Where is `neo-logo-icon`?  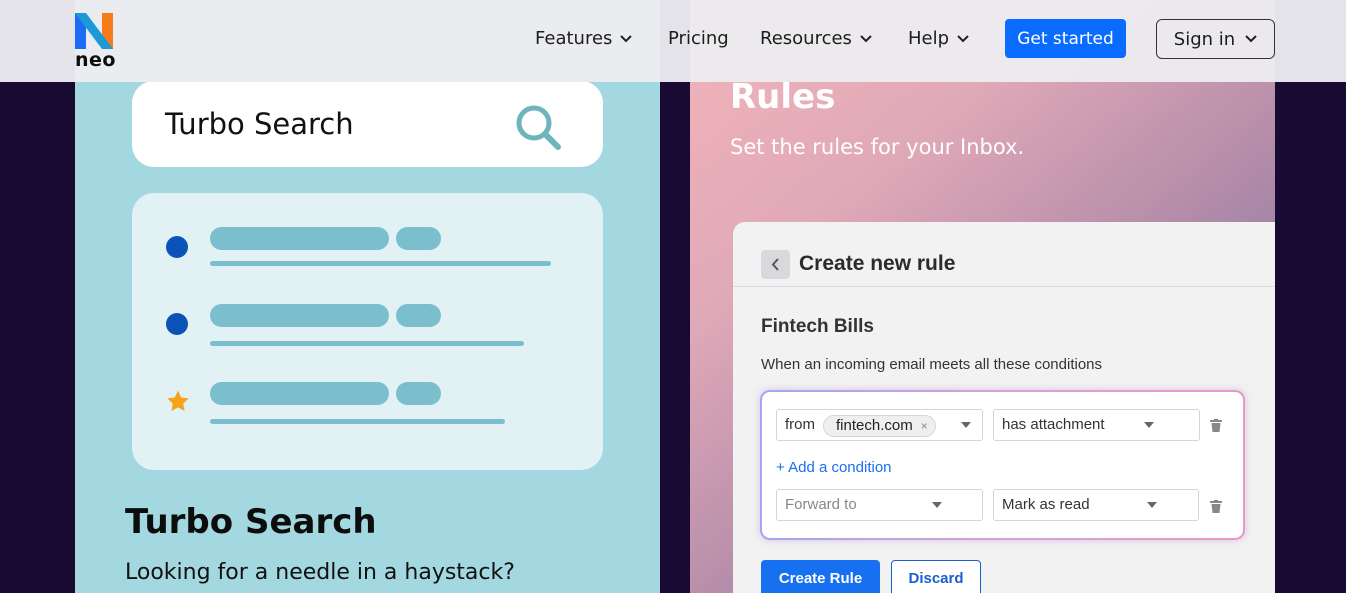 neo-logo-icon is located at coordinates (94, 31).